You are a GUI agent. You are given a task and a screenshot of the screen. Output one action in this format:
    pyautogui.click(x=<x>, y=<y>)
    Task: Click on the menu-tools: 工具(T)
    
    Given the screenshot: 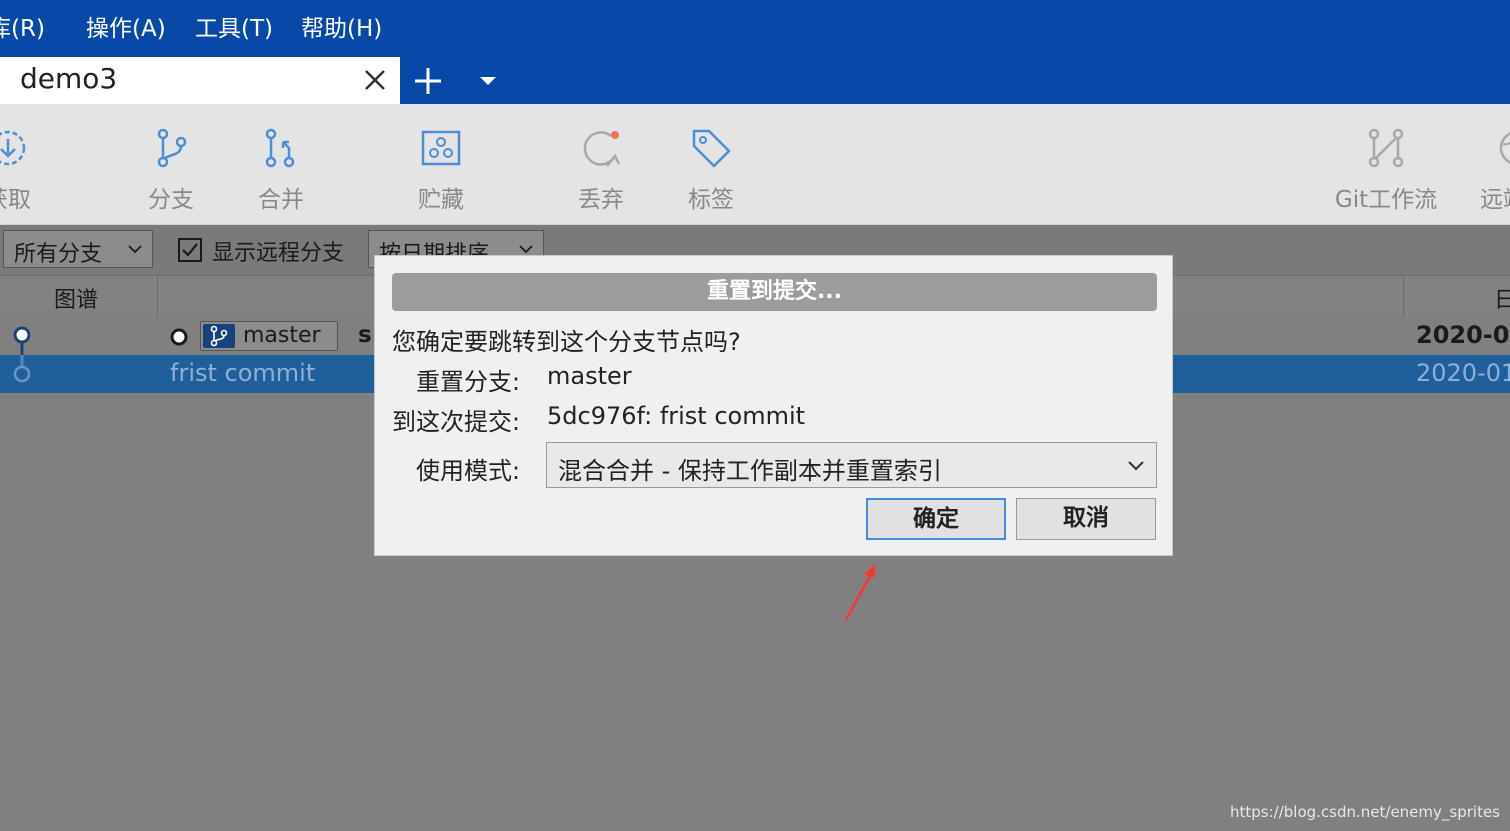 What is the action you would take?
    pyautogui.click(x=234, y=26)
    